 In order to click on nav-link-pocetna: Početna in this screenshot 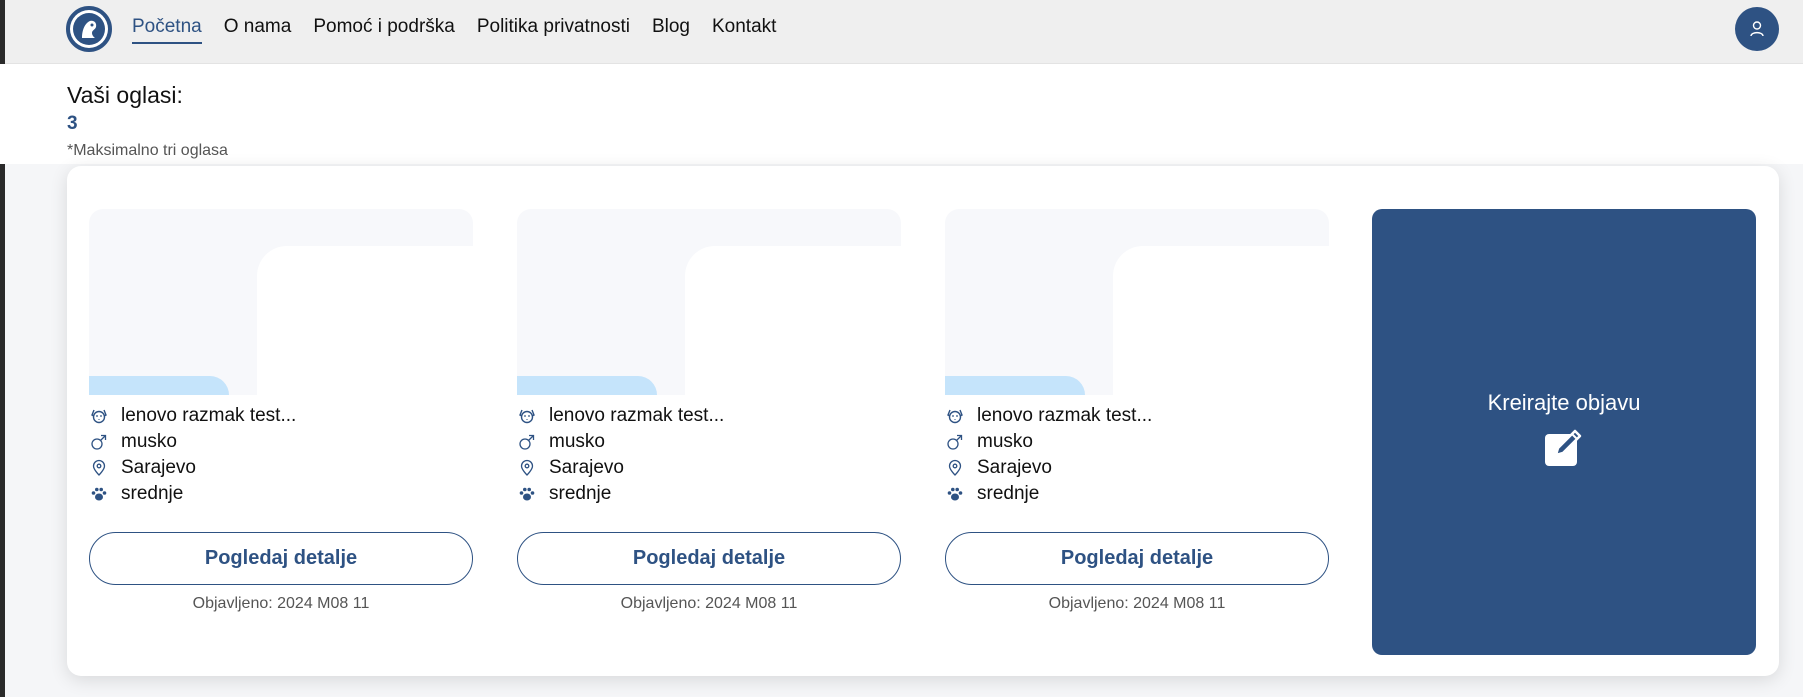, I will do `click(167, 29)`.